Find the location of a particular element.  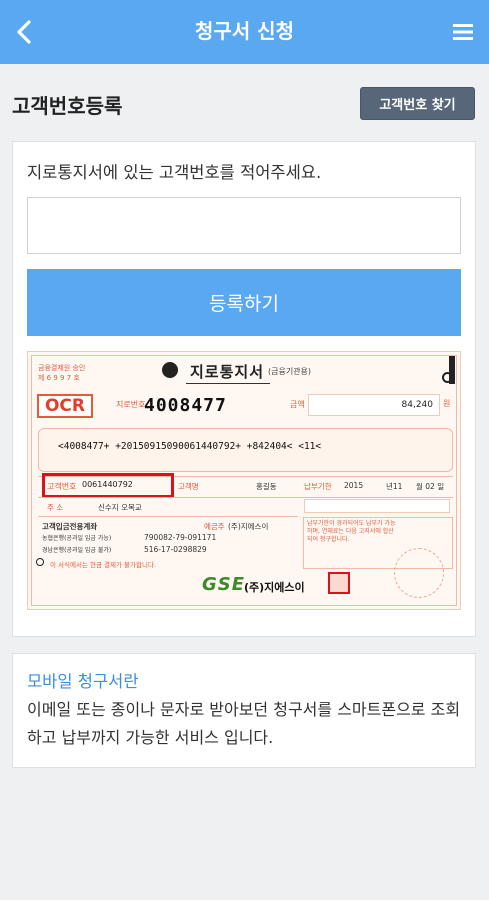

info-heading: 모바일 청구서란 is located at coordinates (83, 681).